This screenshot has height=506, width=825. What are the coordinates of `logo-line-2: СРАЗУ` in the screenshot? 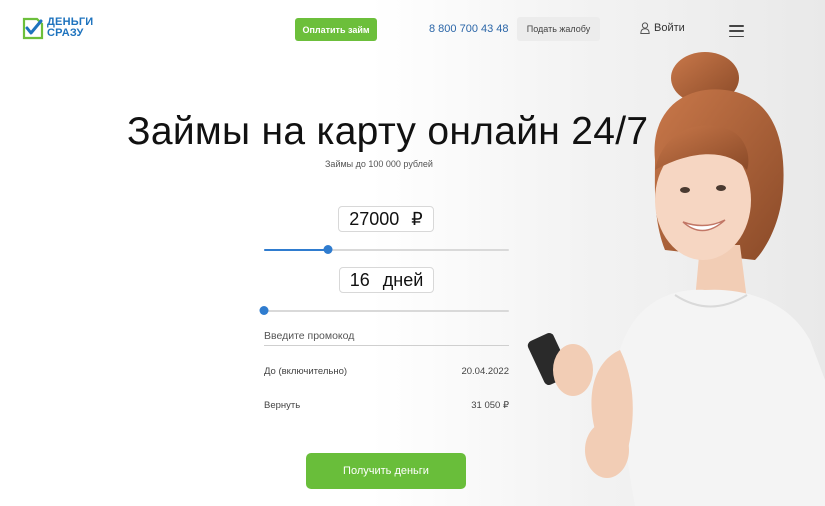 It's located at (65, 33).